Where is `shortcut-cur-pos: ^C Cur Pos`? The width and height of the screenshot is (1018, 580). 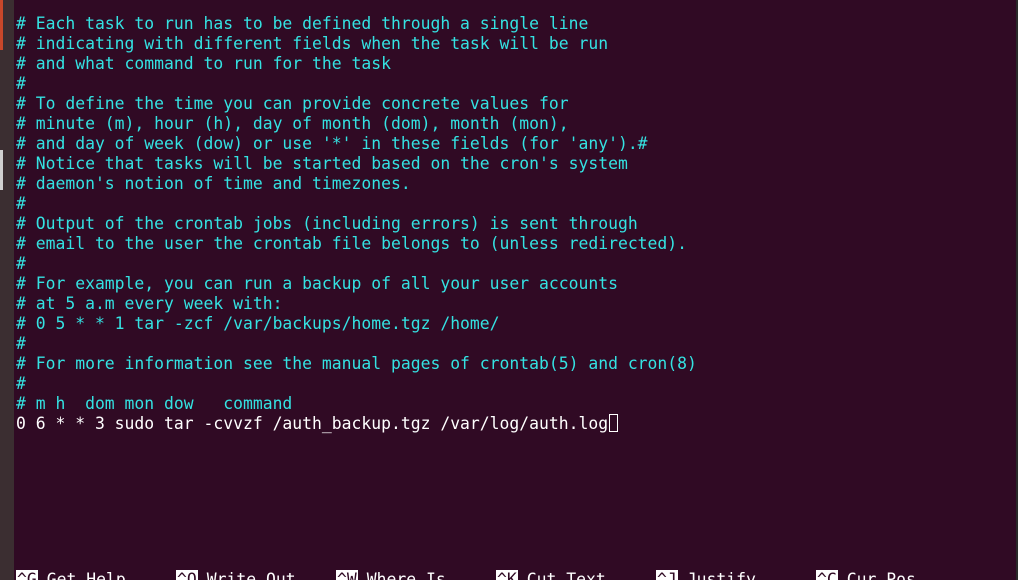 shortcut-cur-pos: ^C Cur Pos is located at coordinates (896, 575).